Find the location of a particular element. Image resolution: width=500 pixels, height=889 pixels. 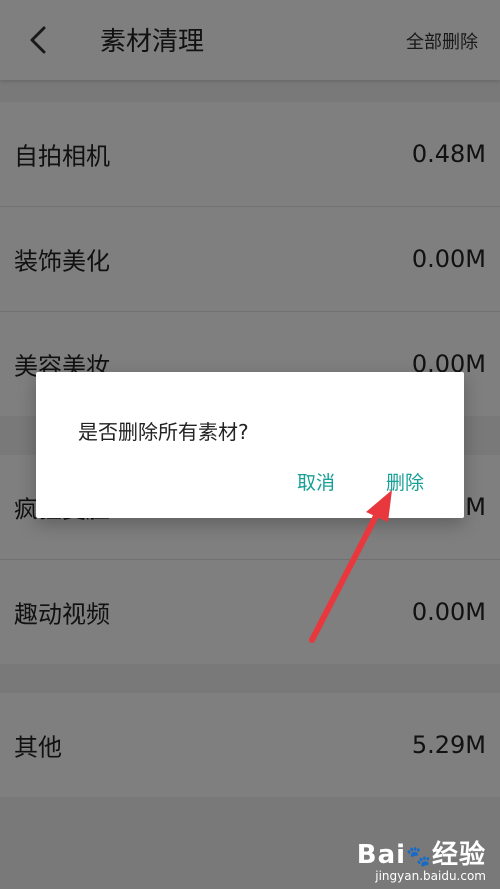

paw-logo-icon: 🐾 is located at coordinates (419, 856).